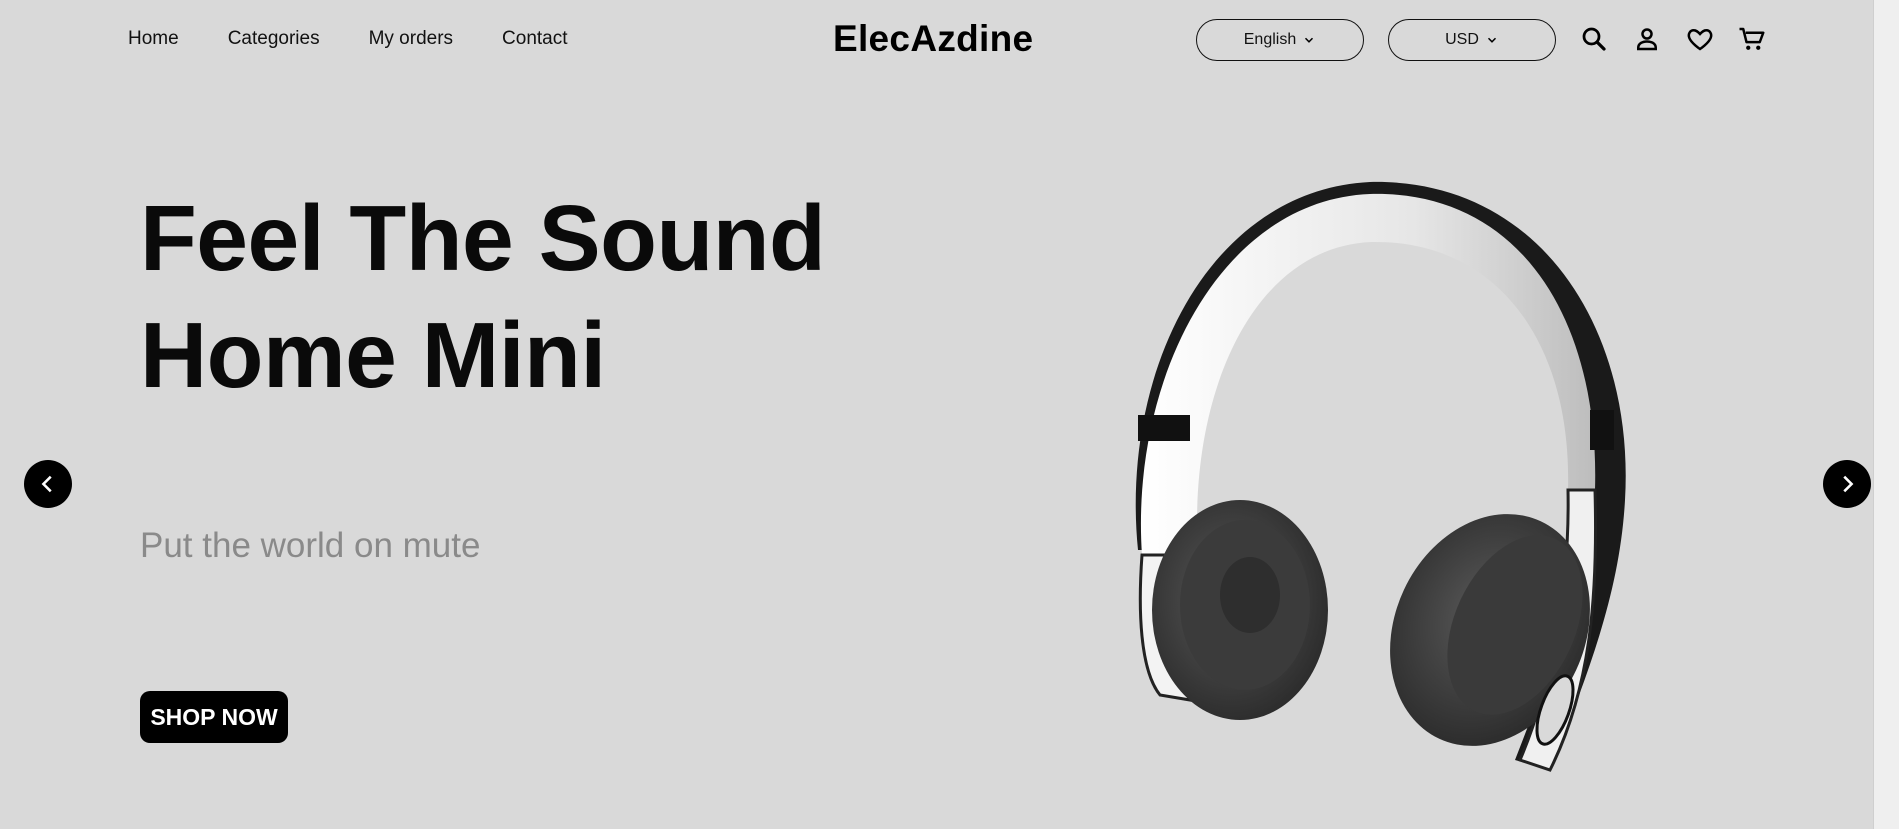 Image resolution: width=1899 pixels, height=829 pixels. I want to click on account-icon, so click(1647, 39).